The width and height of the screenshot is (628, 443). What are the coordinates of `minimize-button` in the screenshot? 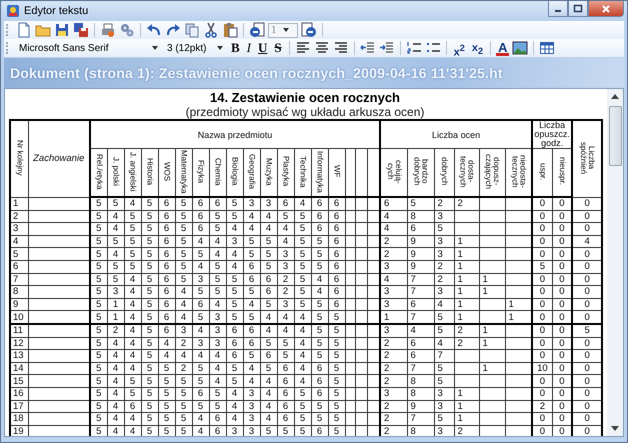 It's located at (558, 9).